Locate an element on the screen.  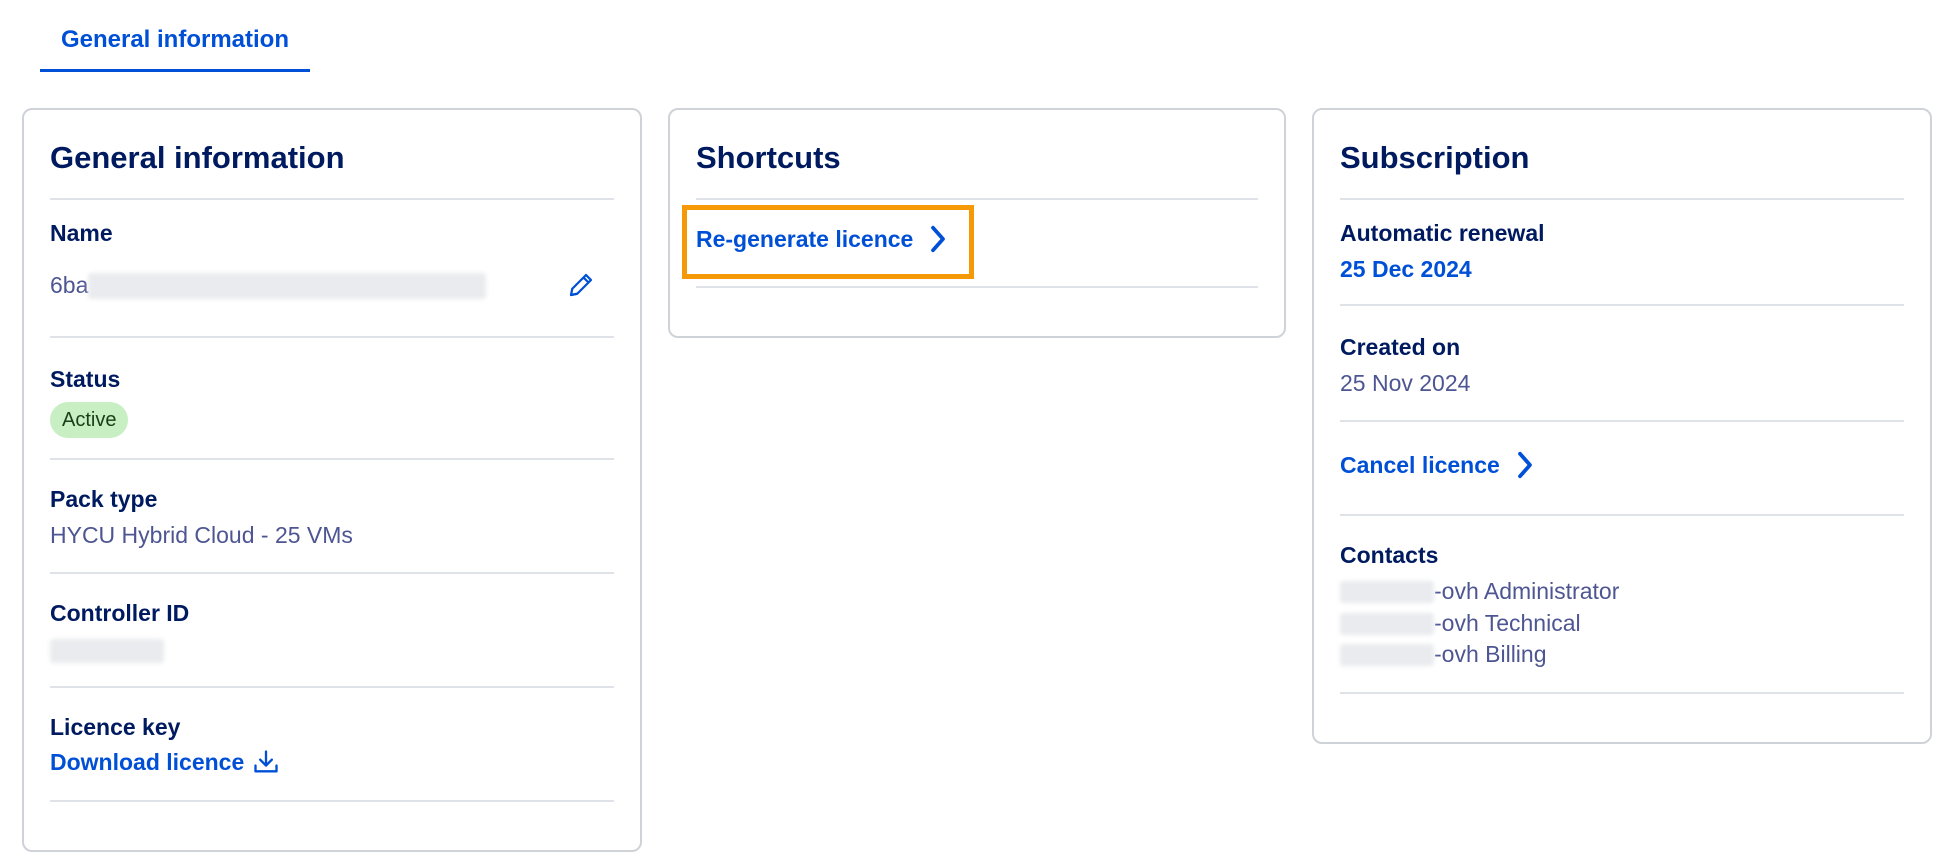
licence-key-label: Licence key is located at coordinates (115, 727).